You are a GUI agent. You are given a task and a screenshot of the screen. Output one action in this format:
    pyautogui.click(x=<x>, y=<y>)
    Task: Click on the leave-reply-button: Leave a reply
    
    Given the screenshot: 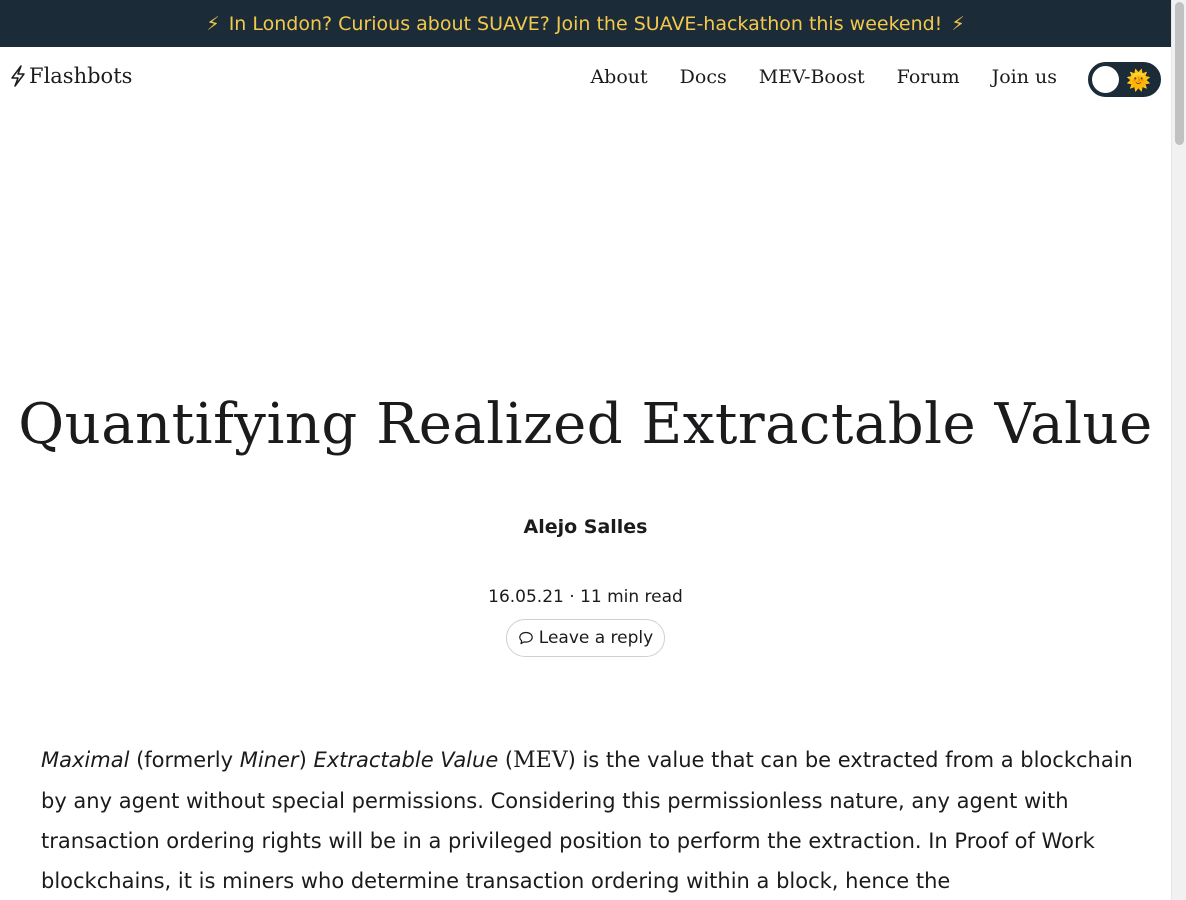 What is the action you would take?
    pyautogui.click(x=585, y=638)
    